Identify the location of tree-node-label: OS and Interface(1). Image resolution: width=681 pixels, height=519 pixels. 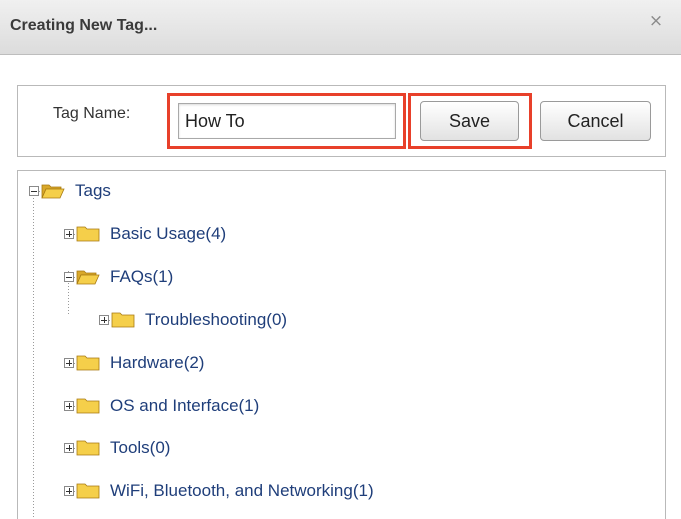
(184, 406).